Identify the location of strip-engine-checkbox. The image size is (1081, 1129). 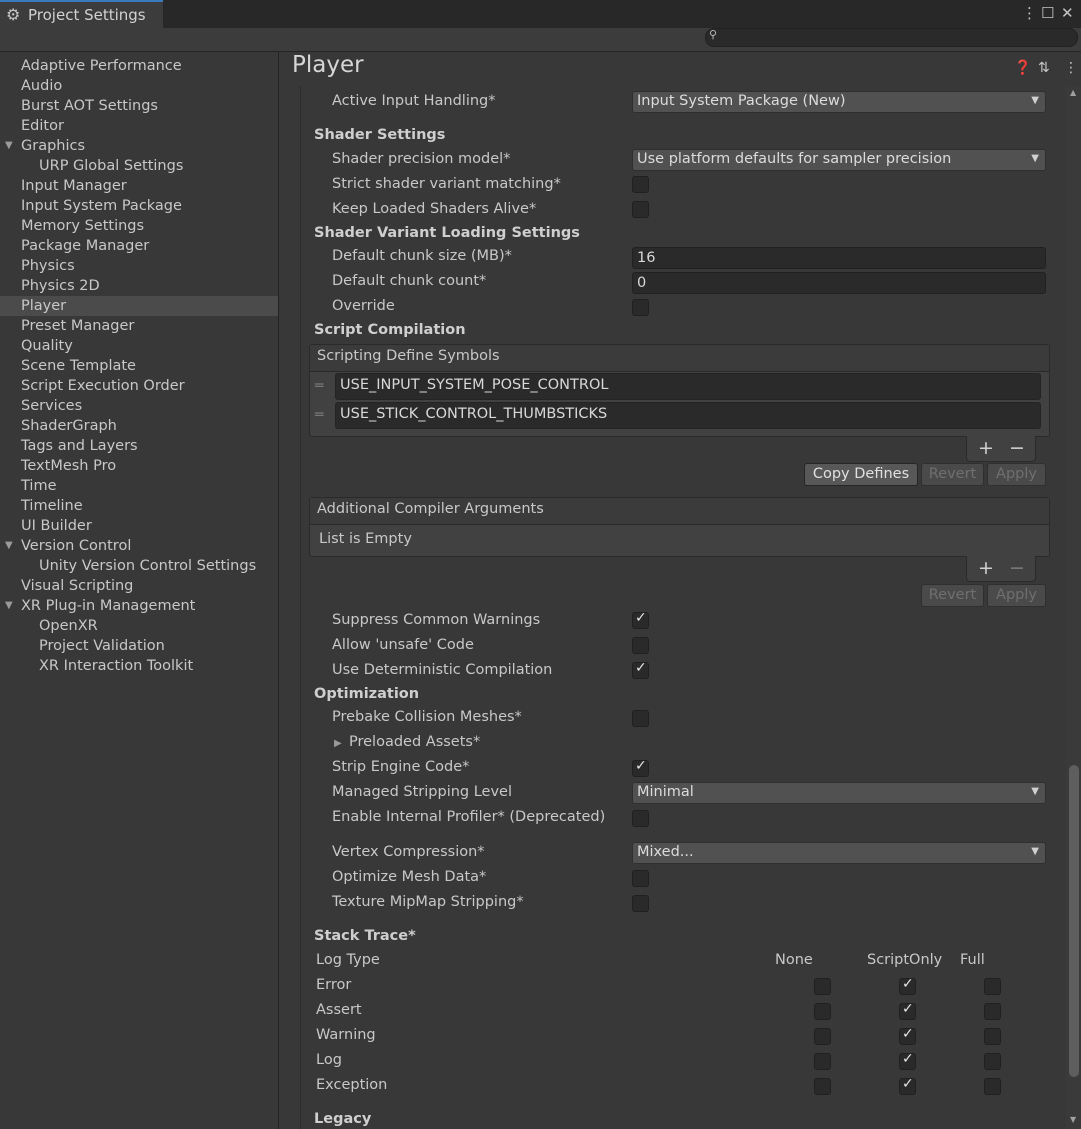
(640, 767).